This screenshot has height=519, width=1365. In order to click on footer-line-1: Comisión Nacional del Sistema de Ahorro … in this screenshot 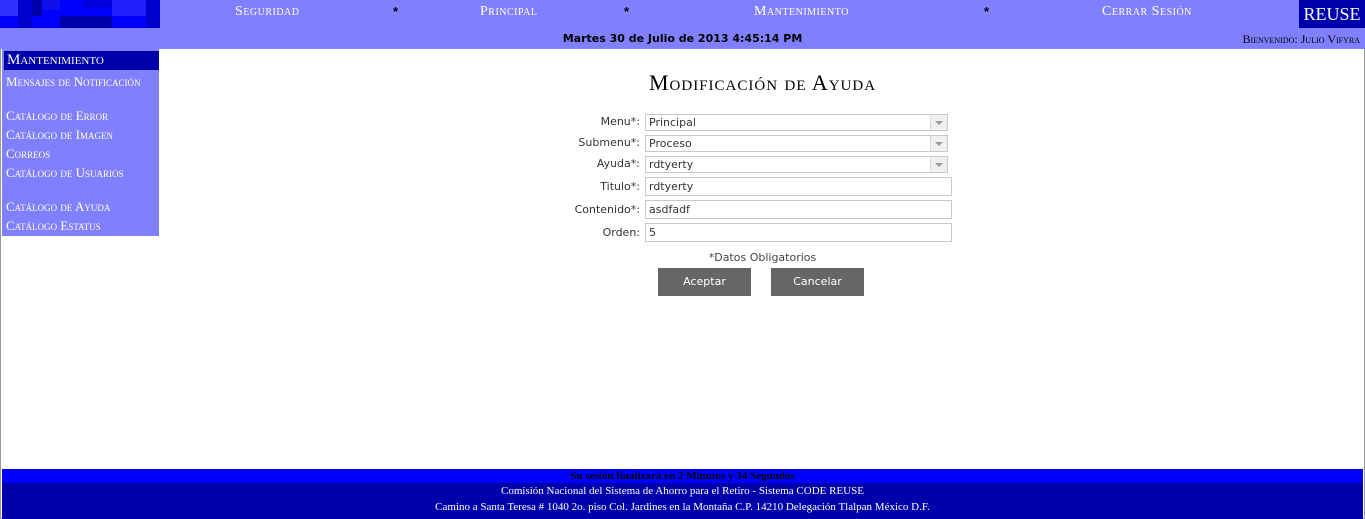, I will do `click(682, 491)`.